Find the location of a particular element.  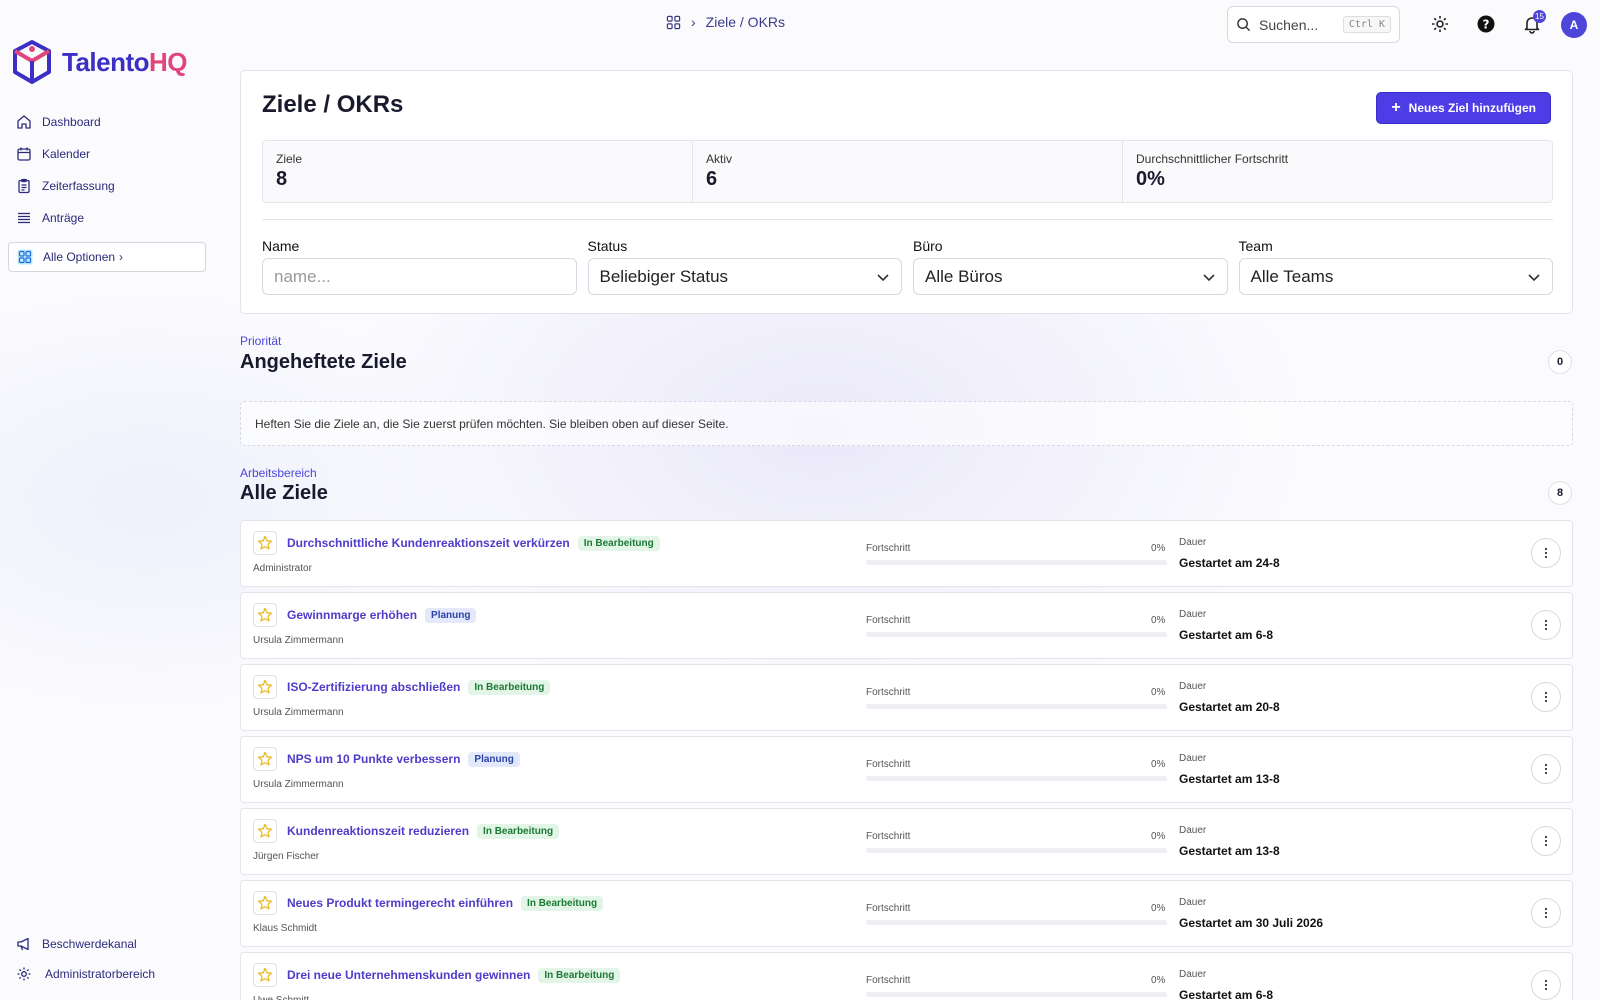

sidebar-item-requests: Anträge is located at coordinates (107, 218).